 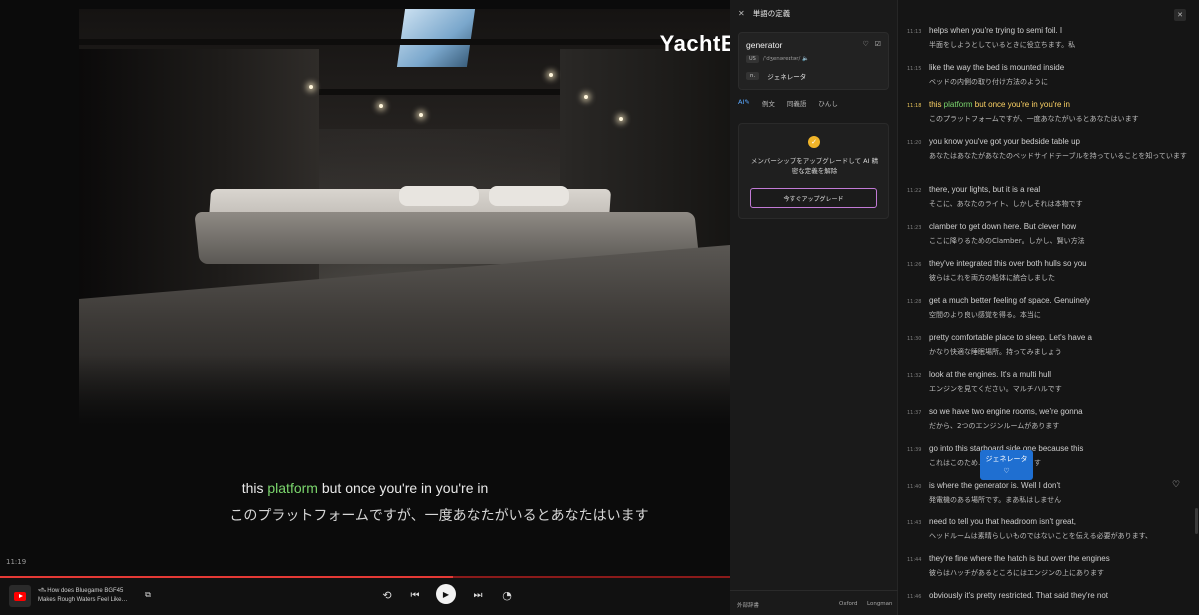 I want to click on external-dictionary-label: 外部辞書, so click(x=748, y=606).